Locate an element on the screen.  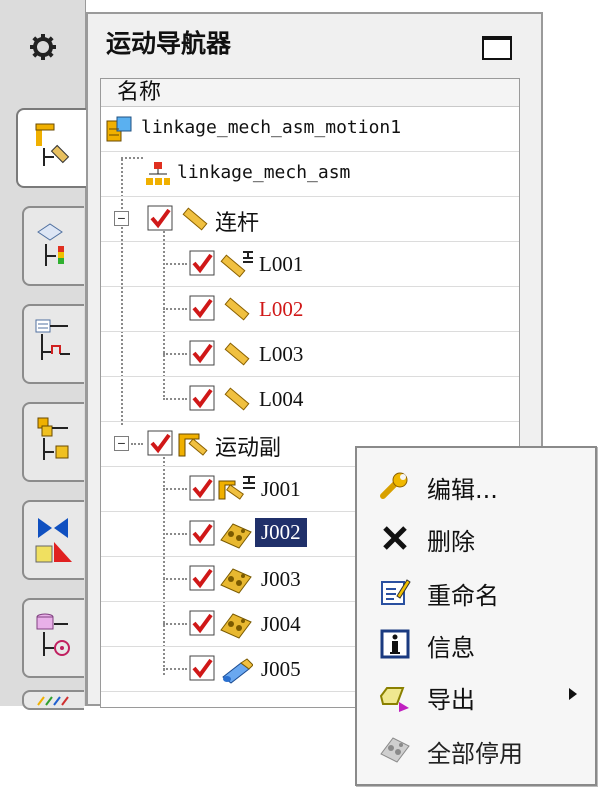
constraint-navigator-icon is located at coordinates (53, 540).